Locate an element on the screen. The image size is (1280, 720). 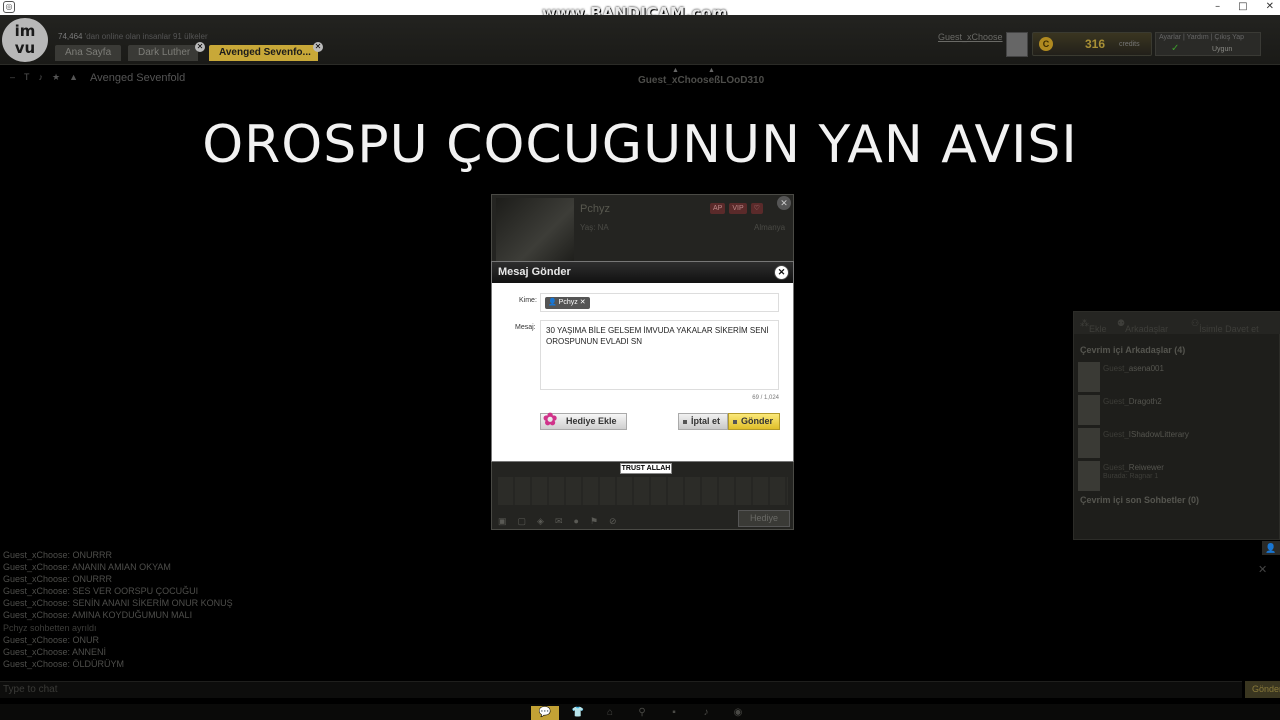
invite-by-name-link: ⚇ İsimle Davet et is located at coordinates (1225, 326).